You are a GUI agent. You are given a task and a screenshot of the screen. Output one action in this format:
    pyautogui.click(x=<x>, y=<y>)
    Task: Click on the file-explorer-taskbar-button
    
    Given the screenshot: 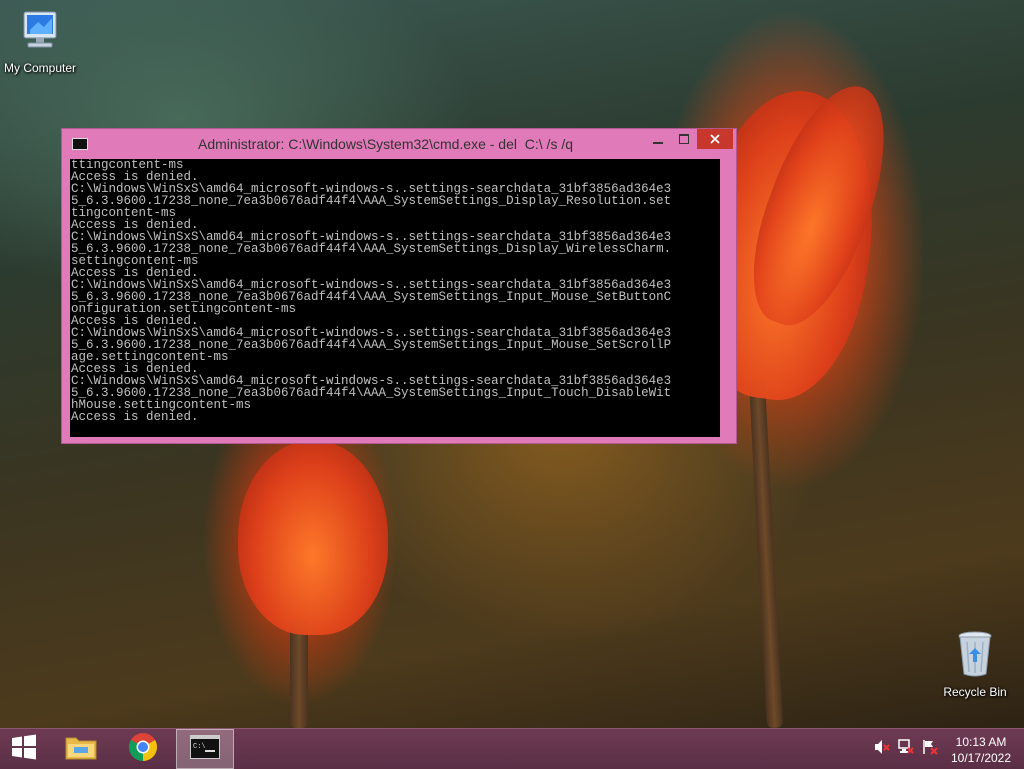 What is the action you would take?
    pyautogui.click(x=81, y=749)
    